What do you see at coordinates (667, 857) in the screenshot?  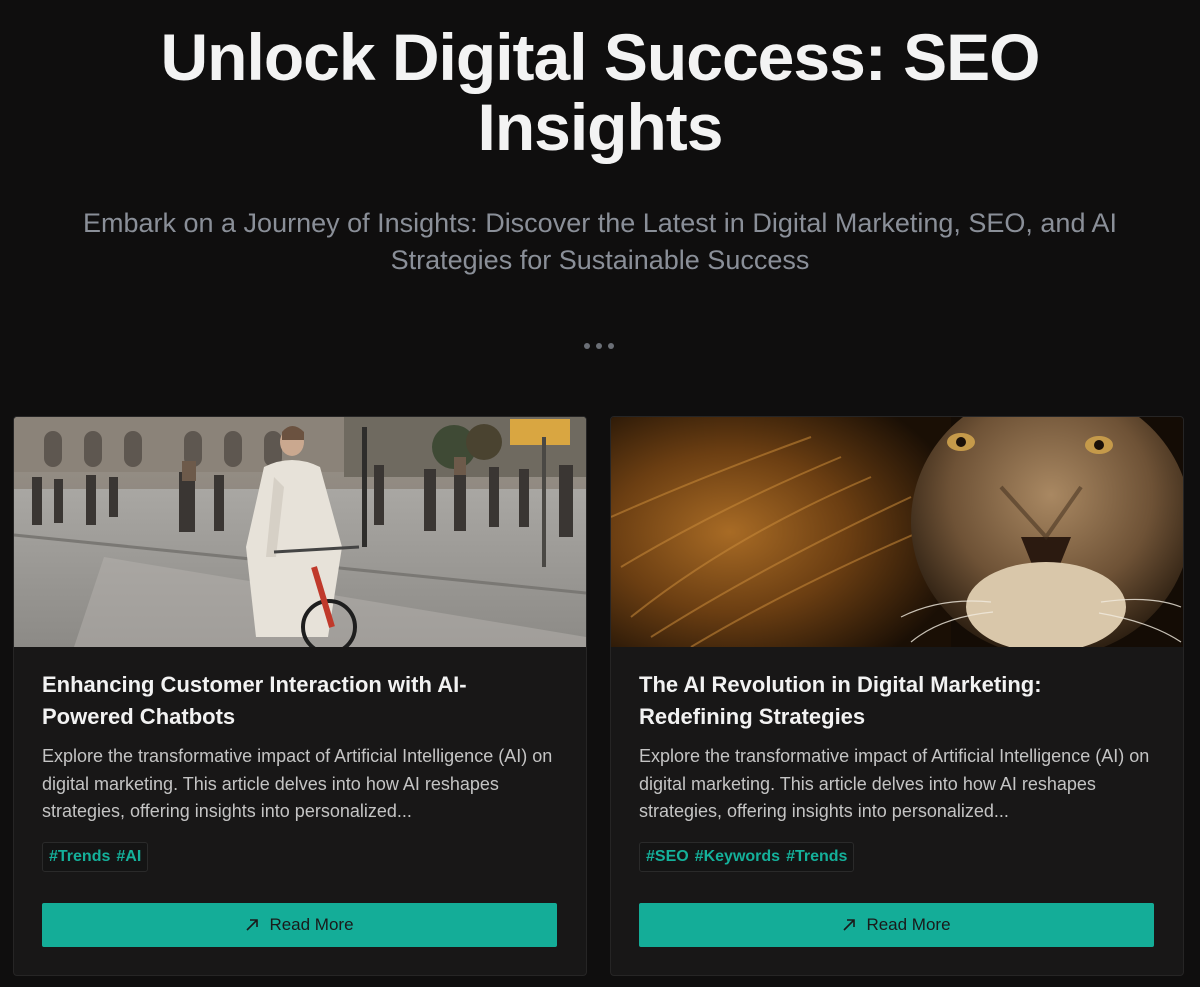 I see `tag-seo: #SEO` at bounding box center [667, 857].